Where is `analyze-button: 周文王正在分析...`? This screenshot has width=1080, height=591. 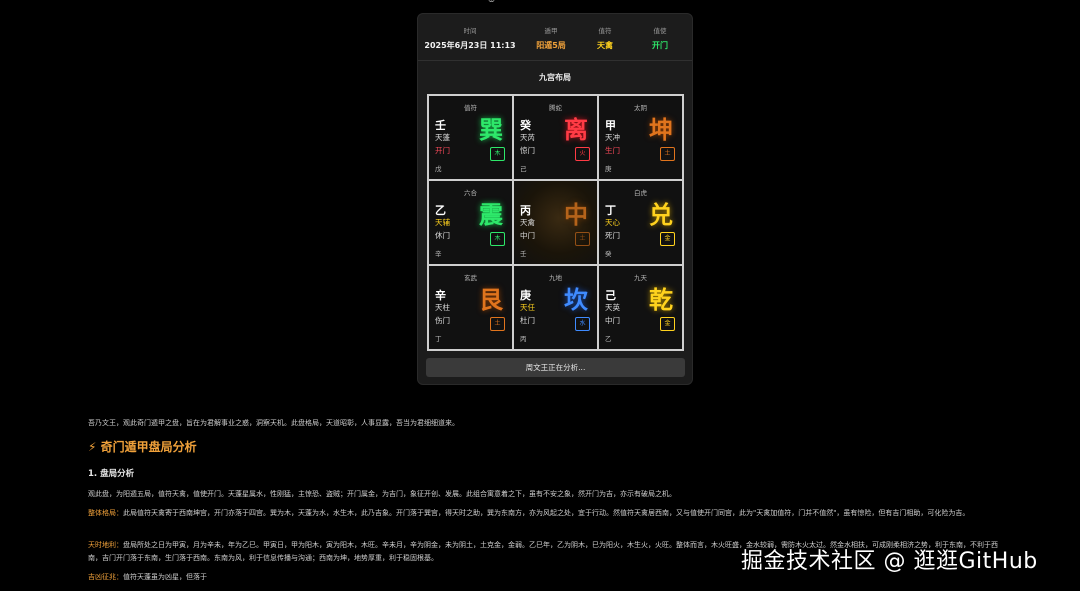
analyze-button: 周文王正在分析... is located at coordinates (555, 367).